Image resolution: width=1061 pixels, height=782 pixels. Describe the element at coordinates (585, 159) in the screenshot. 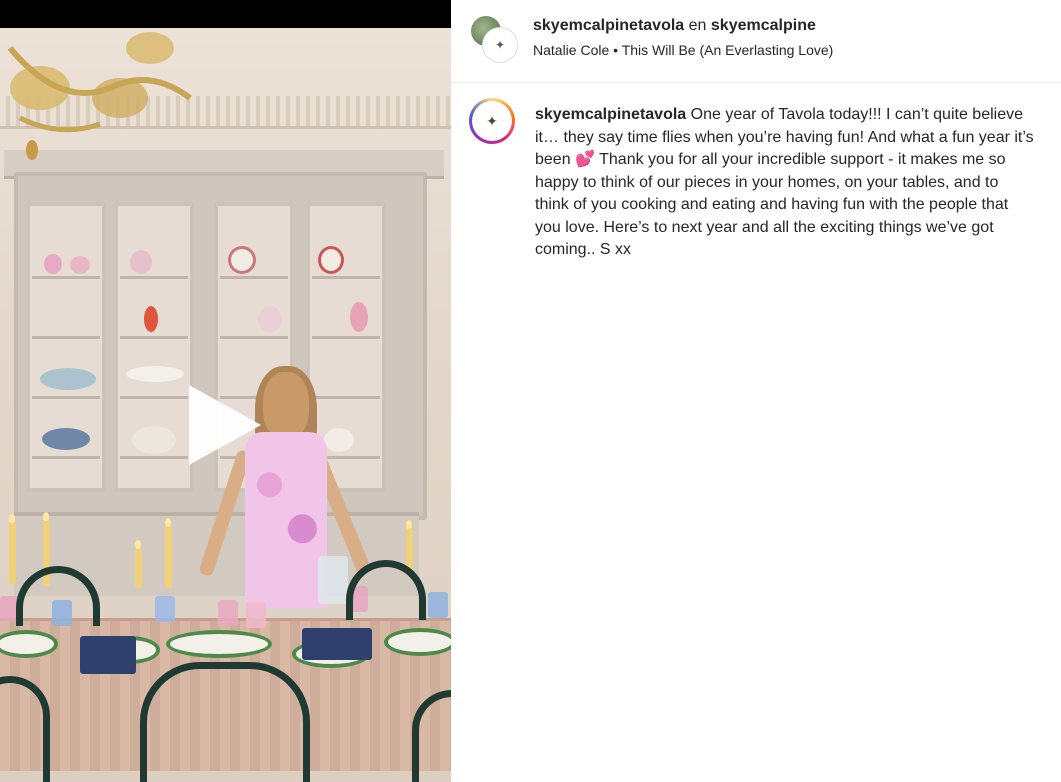

I see `two-hearts-emoji: 💕` at that location.